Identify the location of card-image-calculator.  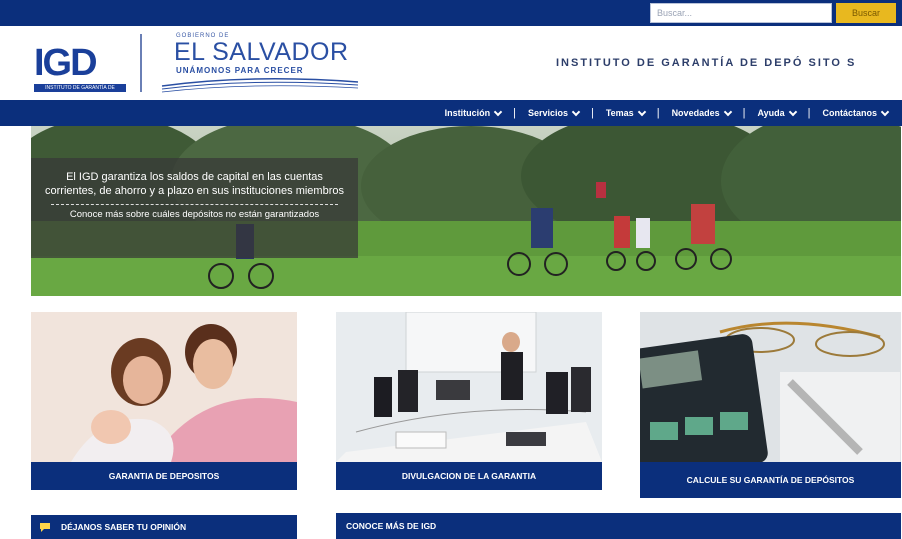
(770, 387).